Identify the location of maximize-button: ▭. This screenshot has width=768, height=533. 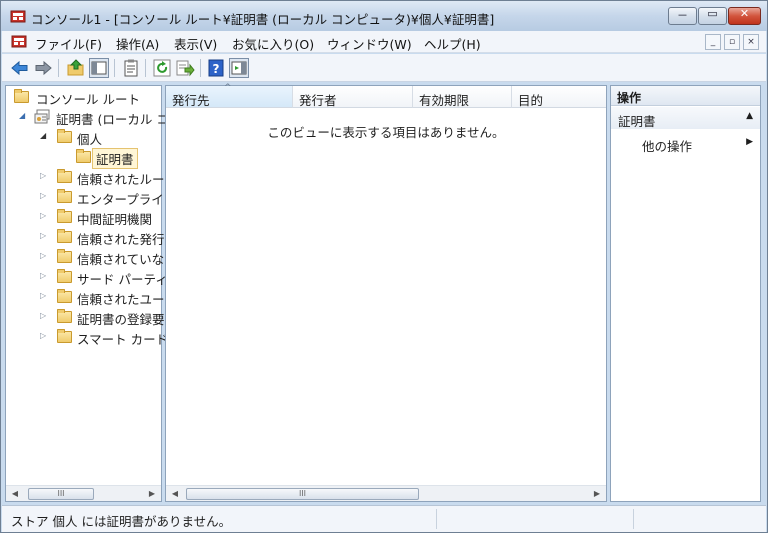
(712, 16).